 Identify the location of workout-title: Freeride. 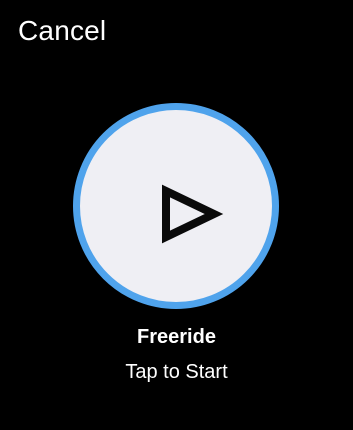
(176, 337).